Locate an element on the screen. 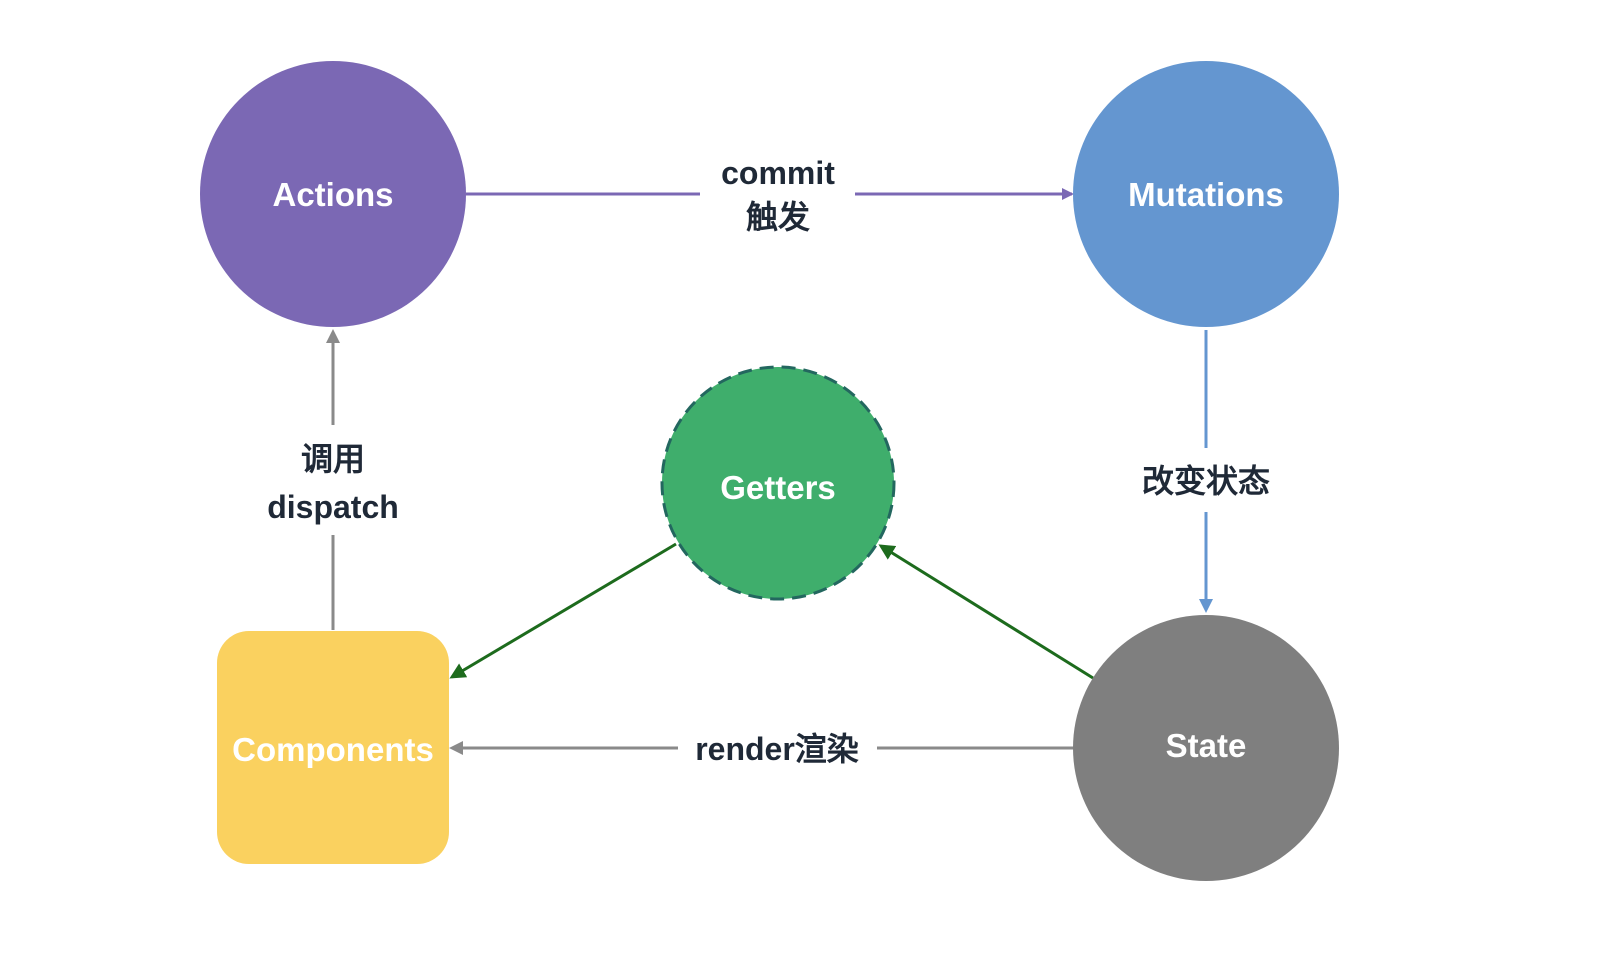 Image resolution: width=1598 pixels, height=972 pixels. node-actions-label: Actions is located at coordinates (332, 194).